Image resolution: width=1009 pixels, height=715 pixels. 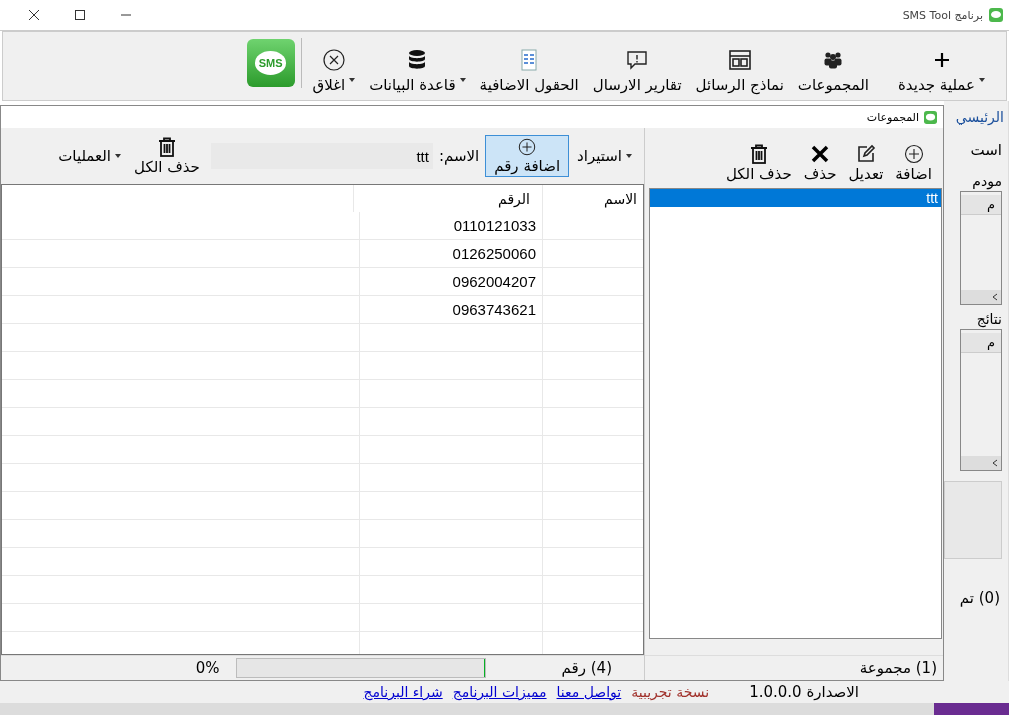 I want to click on column-header: الاسم, so click(x=592, y=198).